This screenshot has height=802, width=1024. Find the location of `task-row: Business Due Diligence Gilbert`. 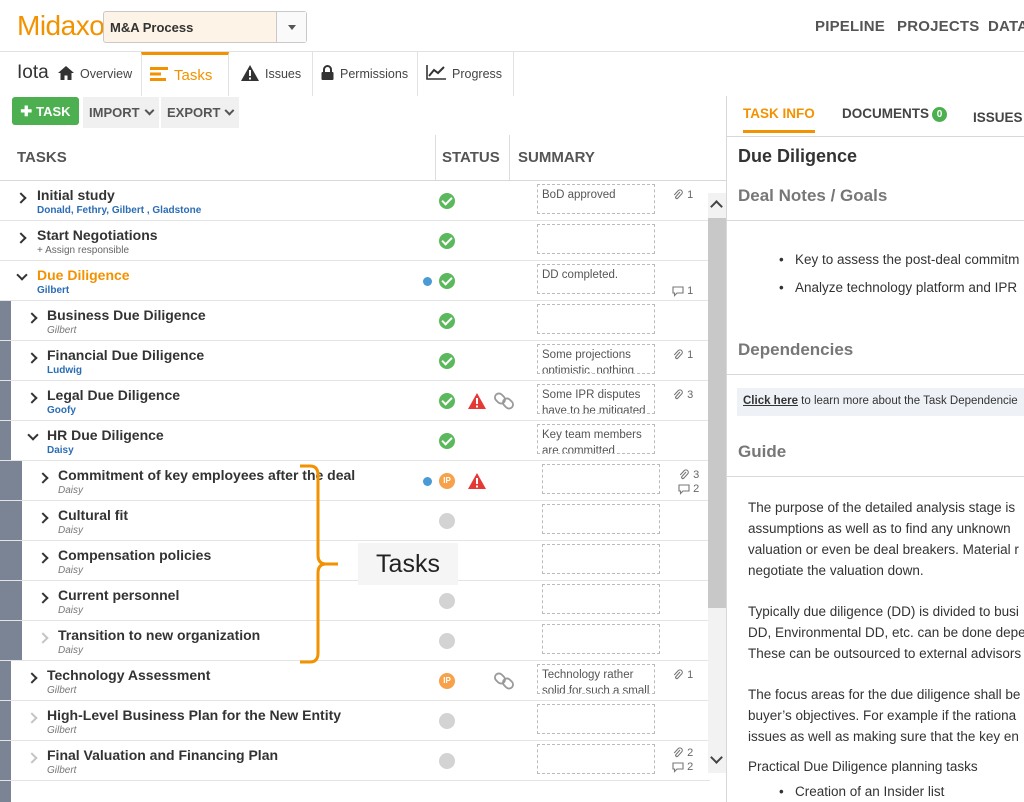

task-row: Business Due Diligence Gilbert is located at coordinates (355, 321).